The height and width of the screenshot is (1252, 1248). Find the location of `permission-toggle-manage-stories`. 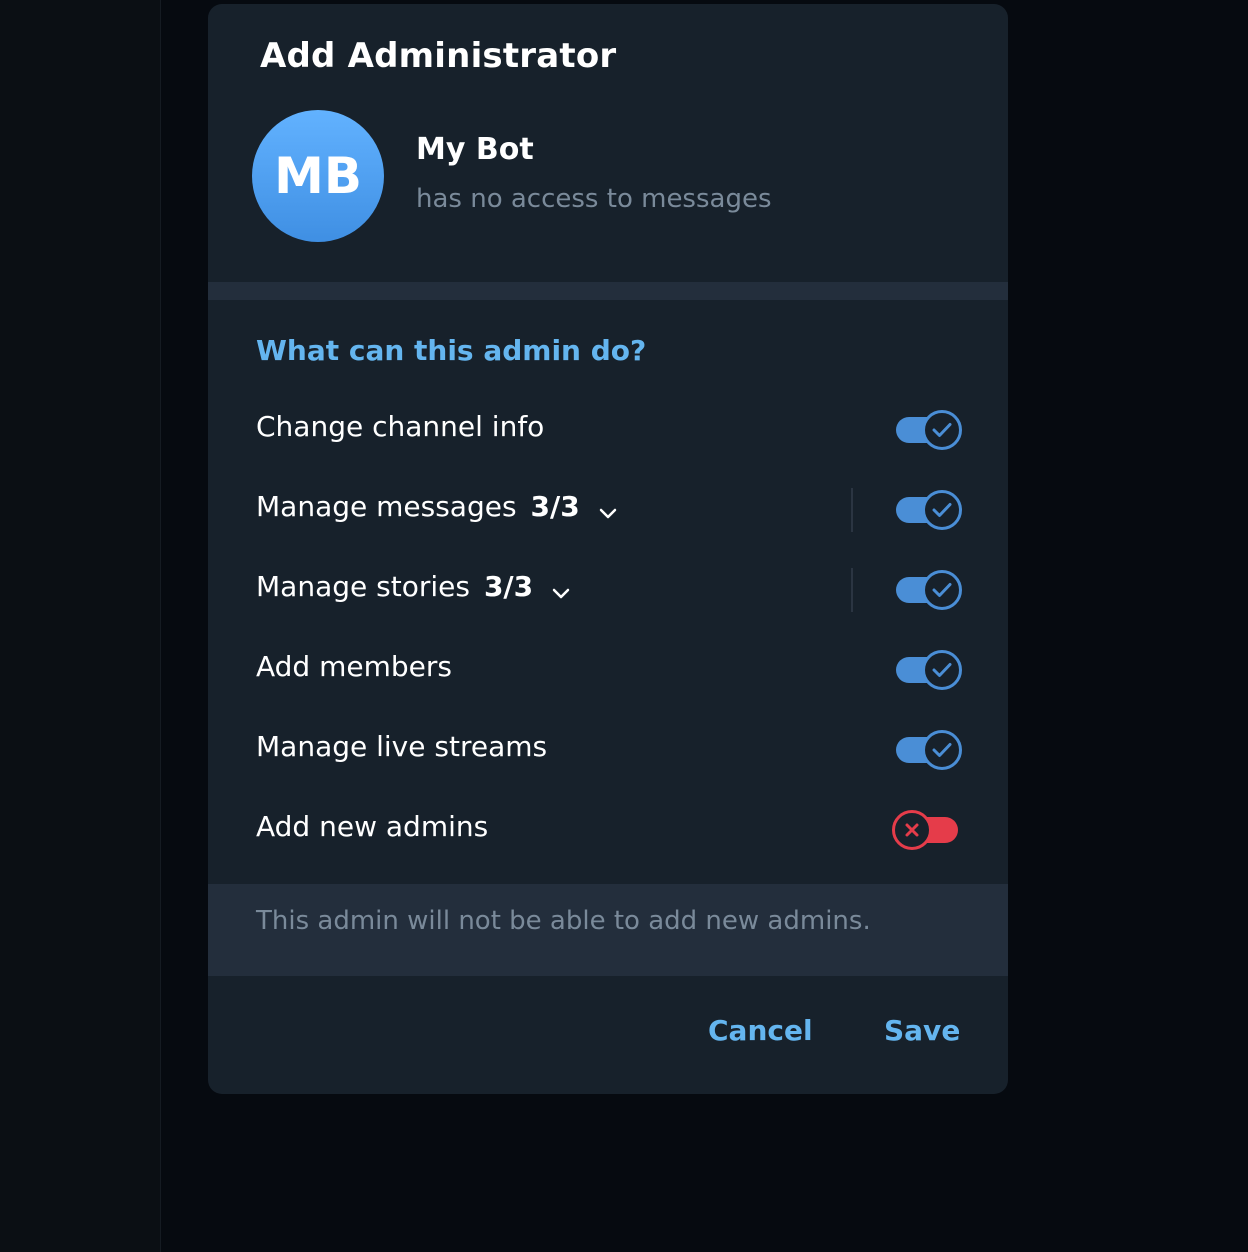

permission-toggle-manage-stories is located at coordinates (928, 590).